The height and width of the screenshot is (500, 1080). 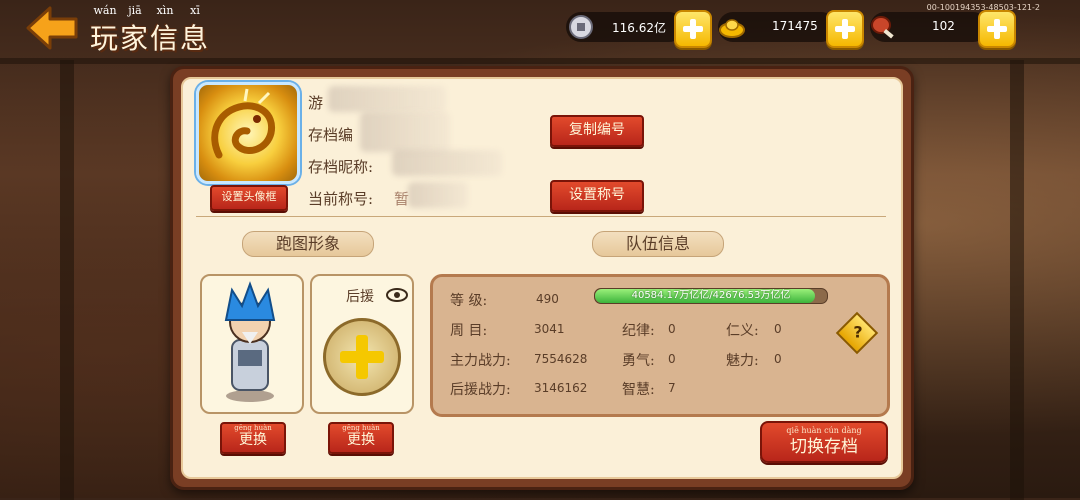 I want to click on main-power-value: 7554628, so click(x=561, y=359).